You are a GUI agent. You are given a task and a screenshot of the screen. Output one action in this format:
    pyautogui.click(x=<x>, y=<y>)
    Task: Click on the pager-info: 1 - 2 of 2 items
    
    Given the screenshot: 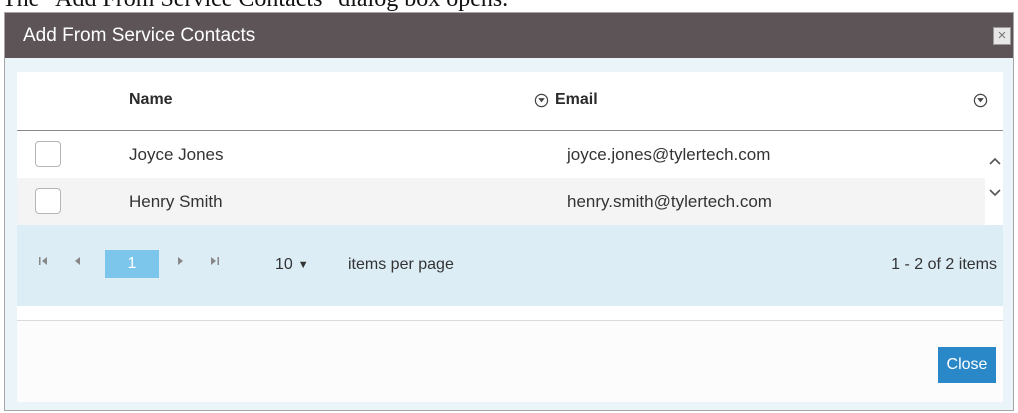 What is the action you would take?
    pyautogui.click(x=944, y=264)
    